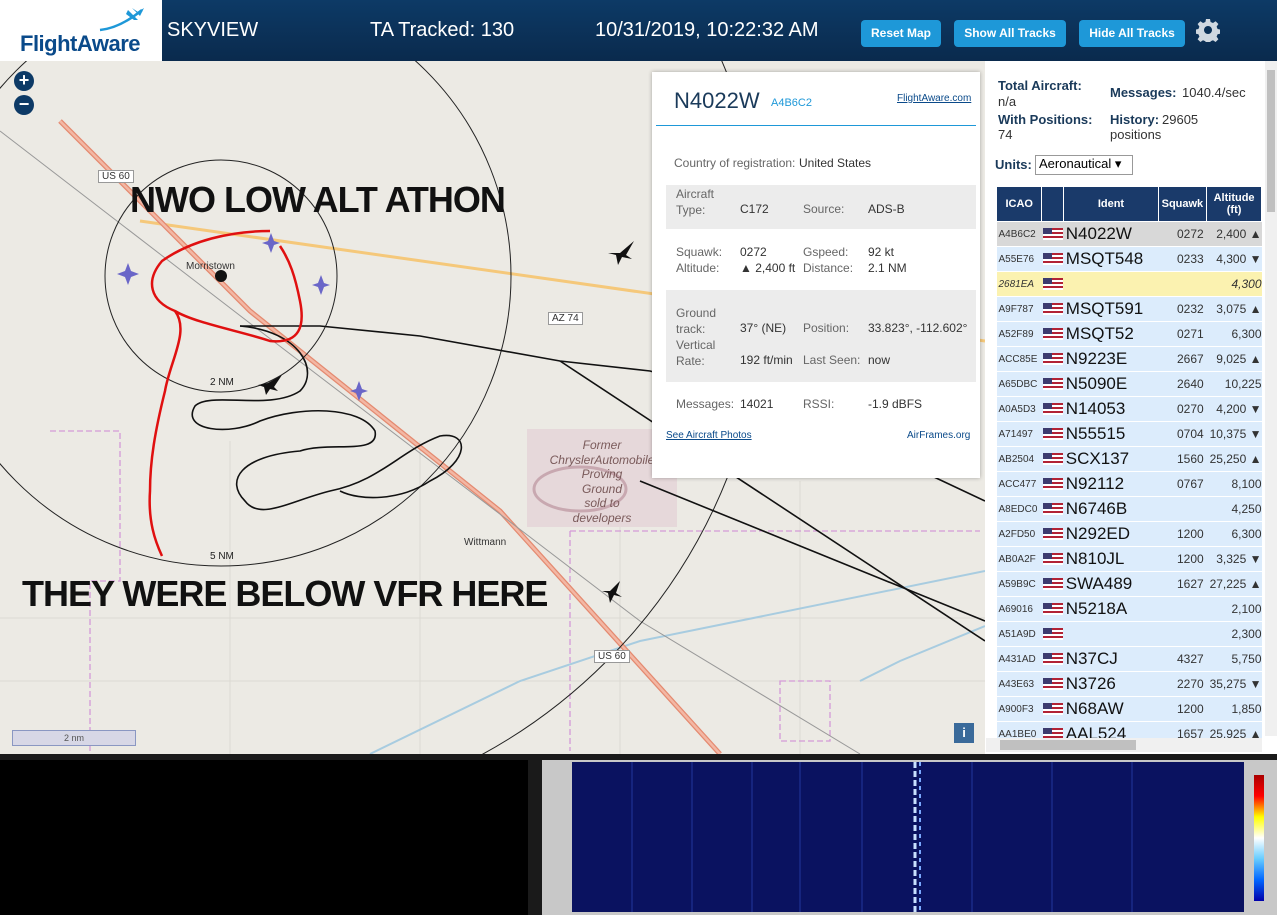 The height and width of the screenshot is (915, 1277). I want to click on reset-map-button: Reset Map, so click(901, 33).